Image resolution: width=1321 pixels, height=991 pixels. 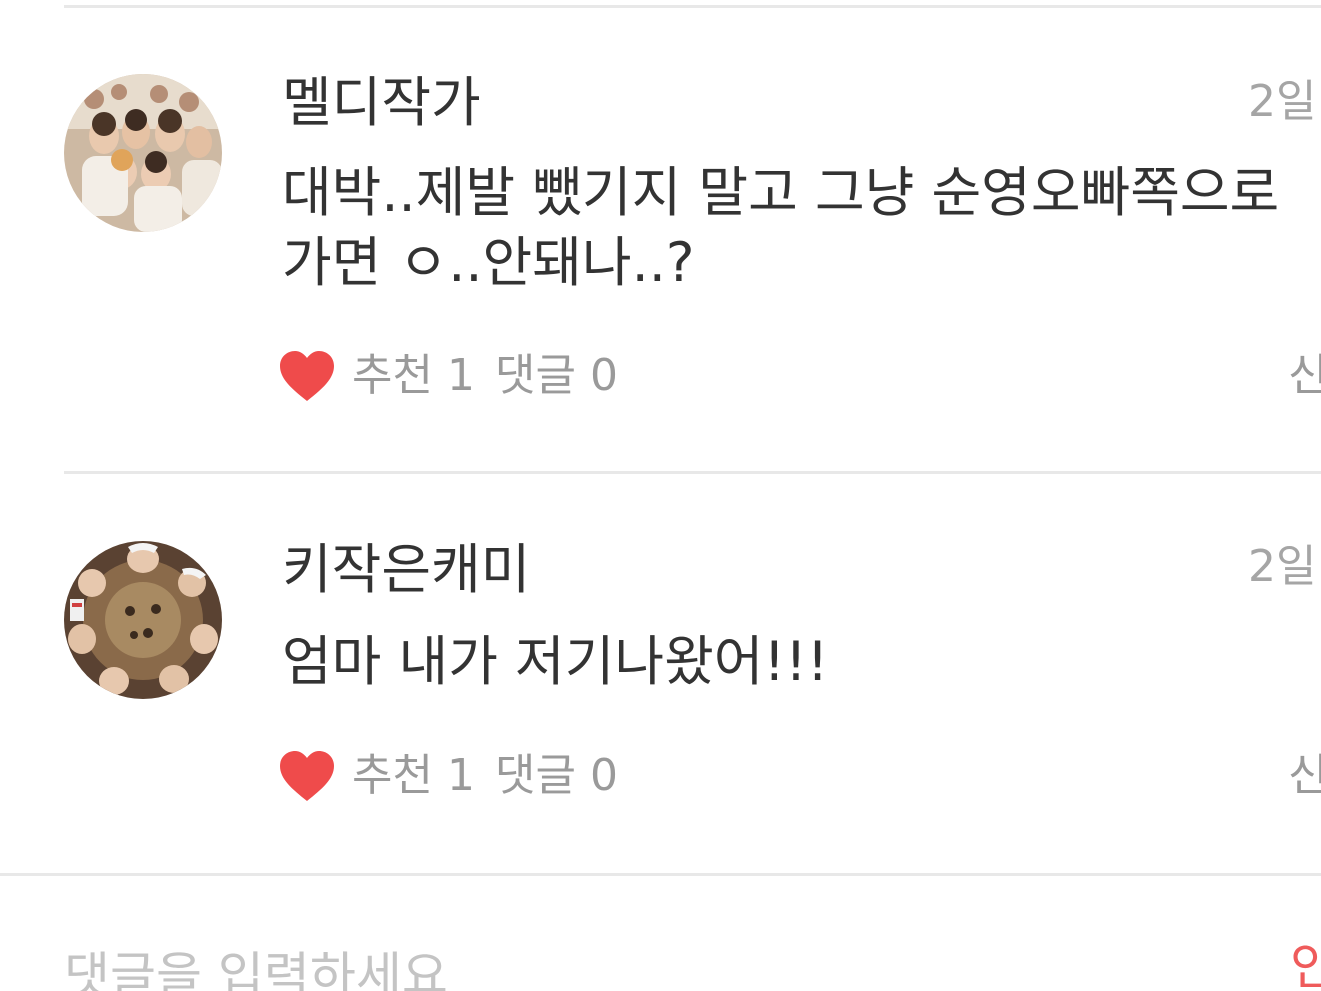 What do you see at coordinates (654, 963) in the screenshot?
I see `comment-input` at bounding box center [654, 963].